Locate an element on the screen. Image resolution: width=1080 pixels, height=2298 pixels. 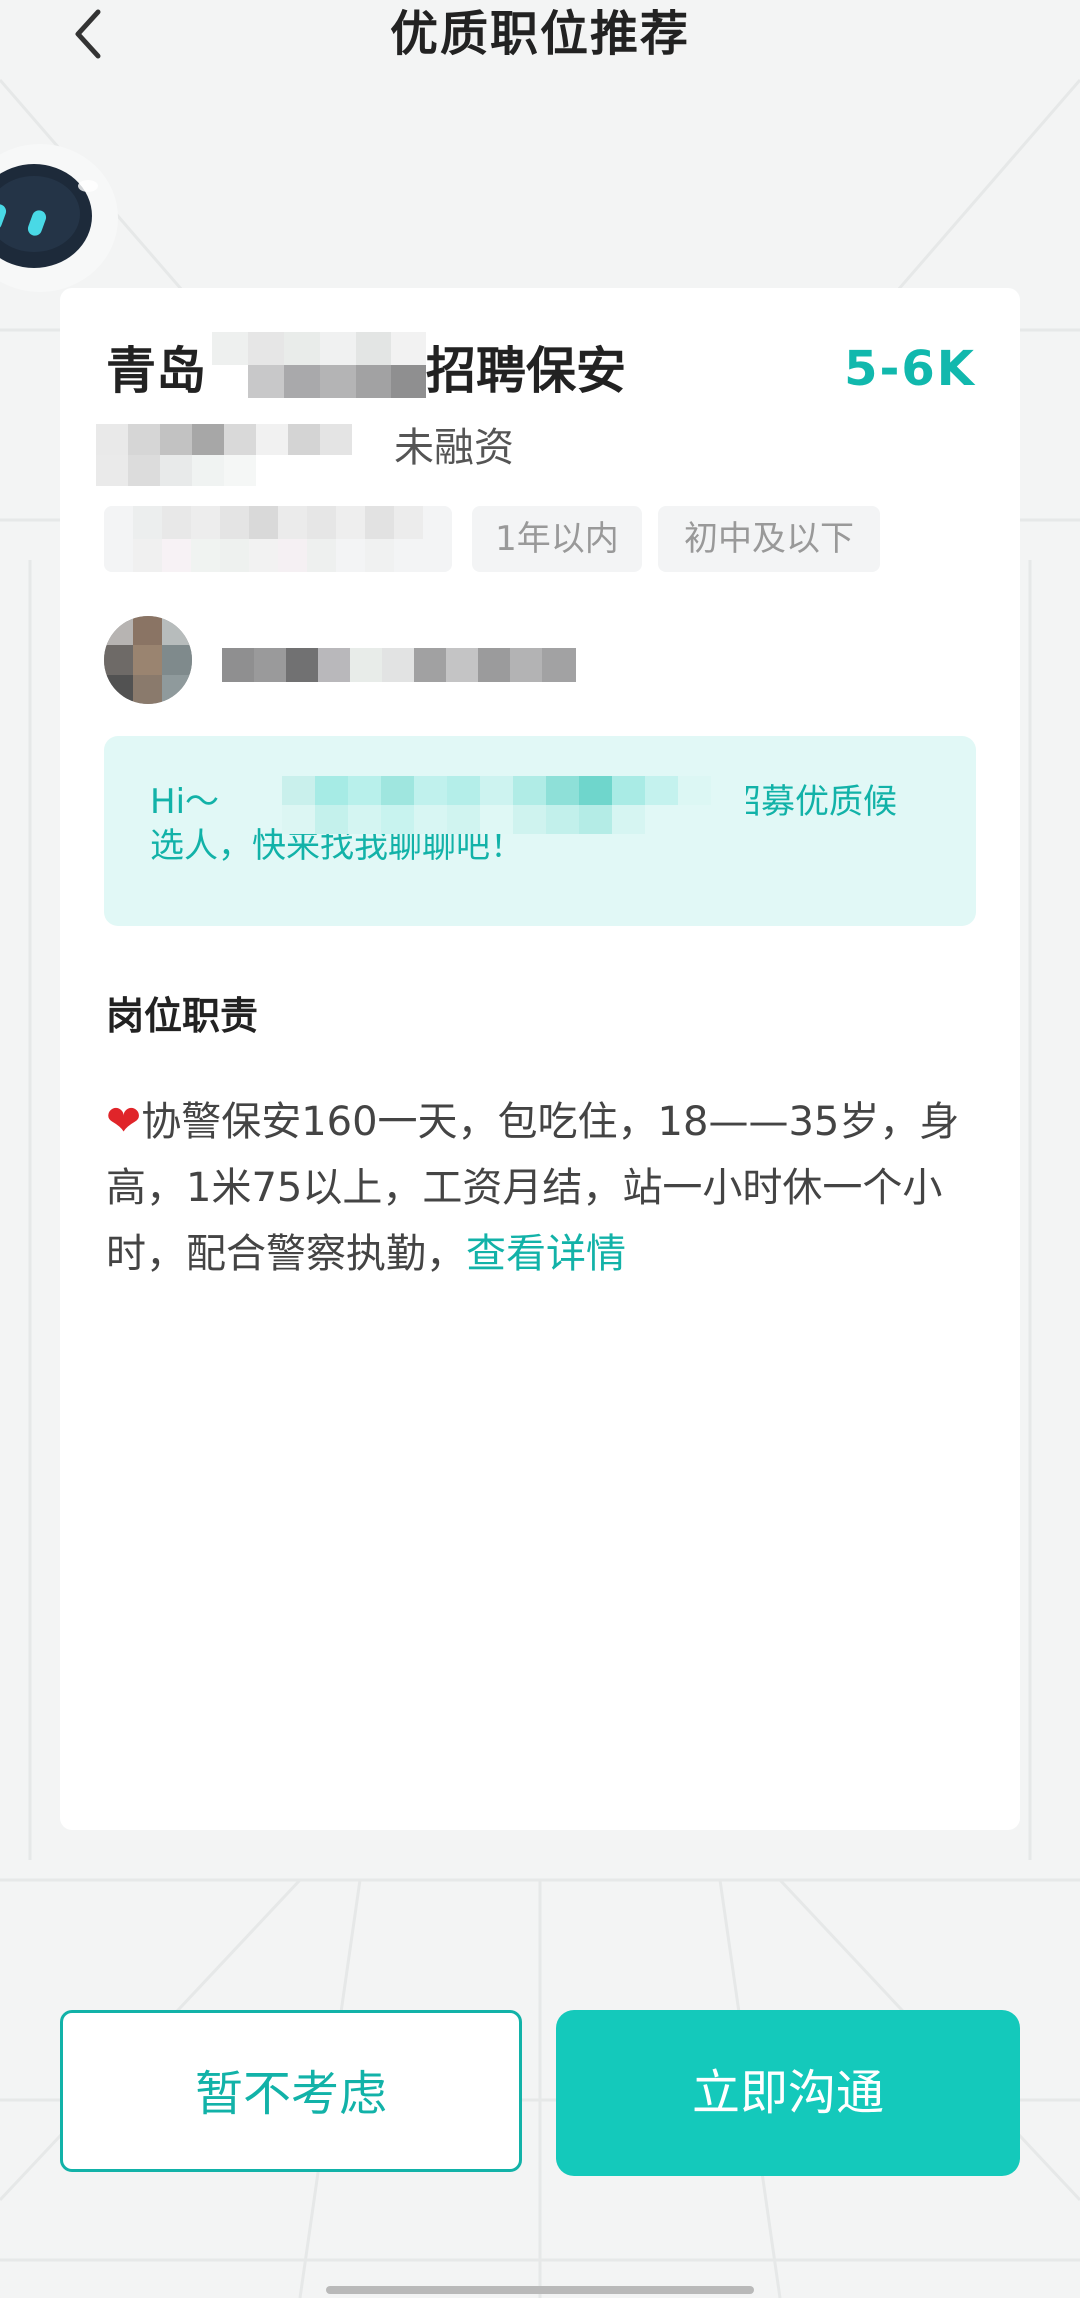
avatar is located at coordinates (148, 660).